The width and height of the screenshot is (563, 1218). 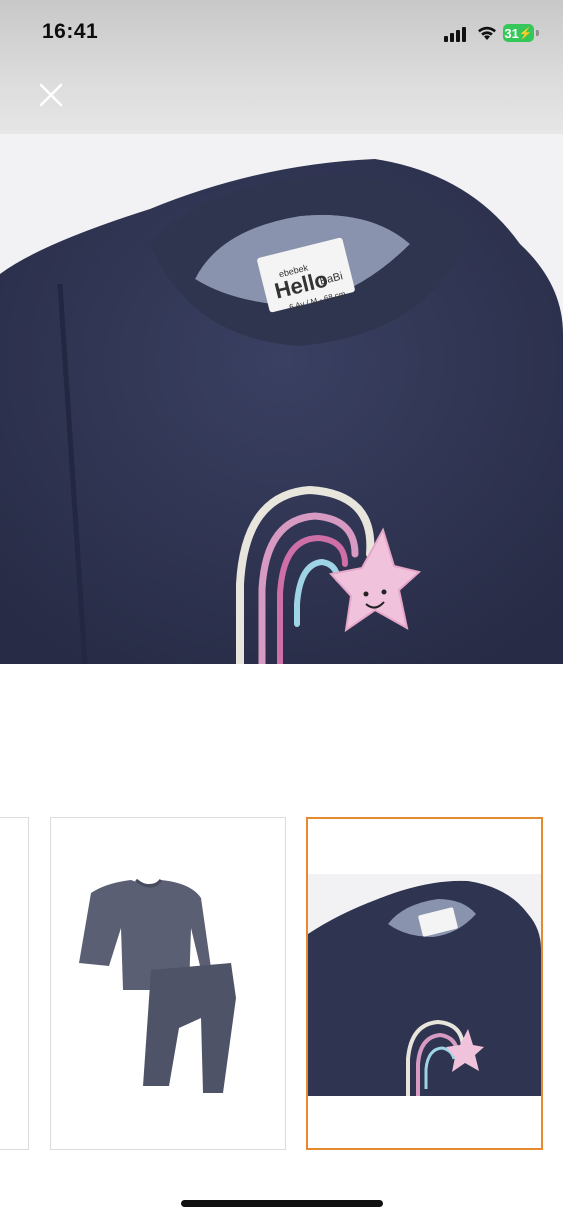 I want to click on close-icon, so click(x=51, y=95).